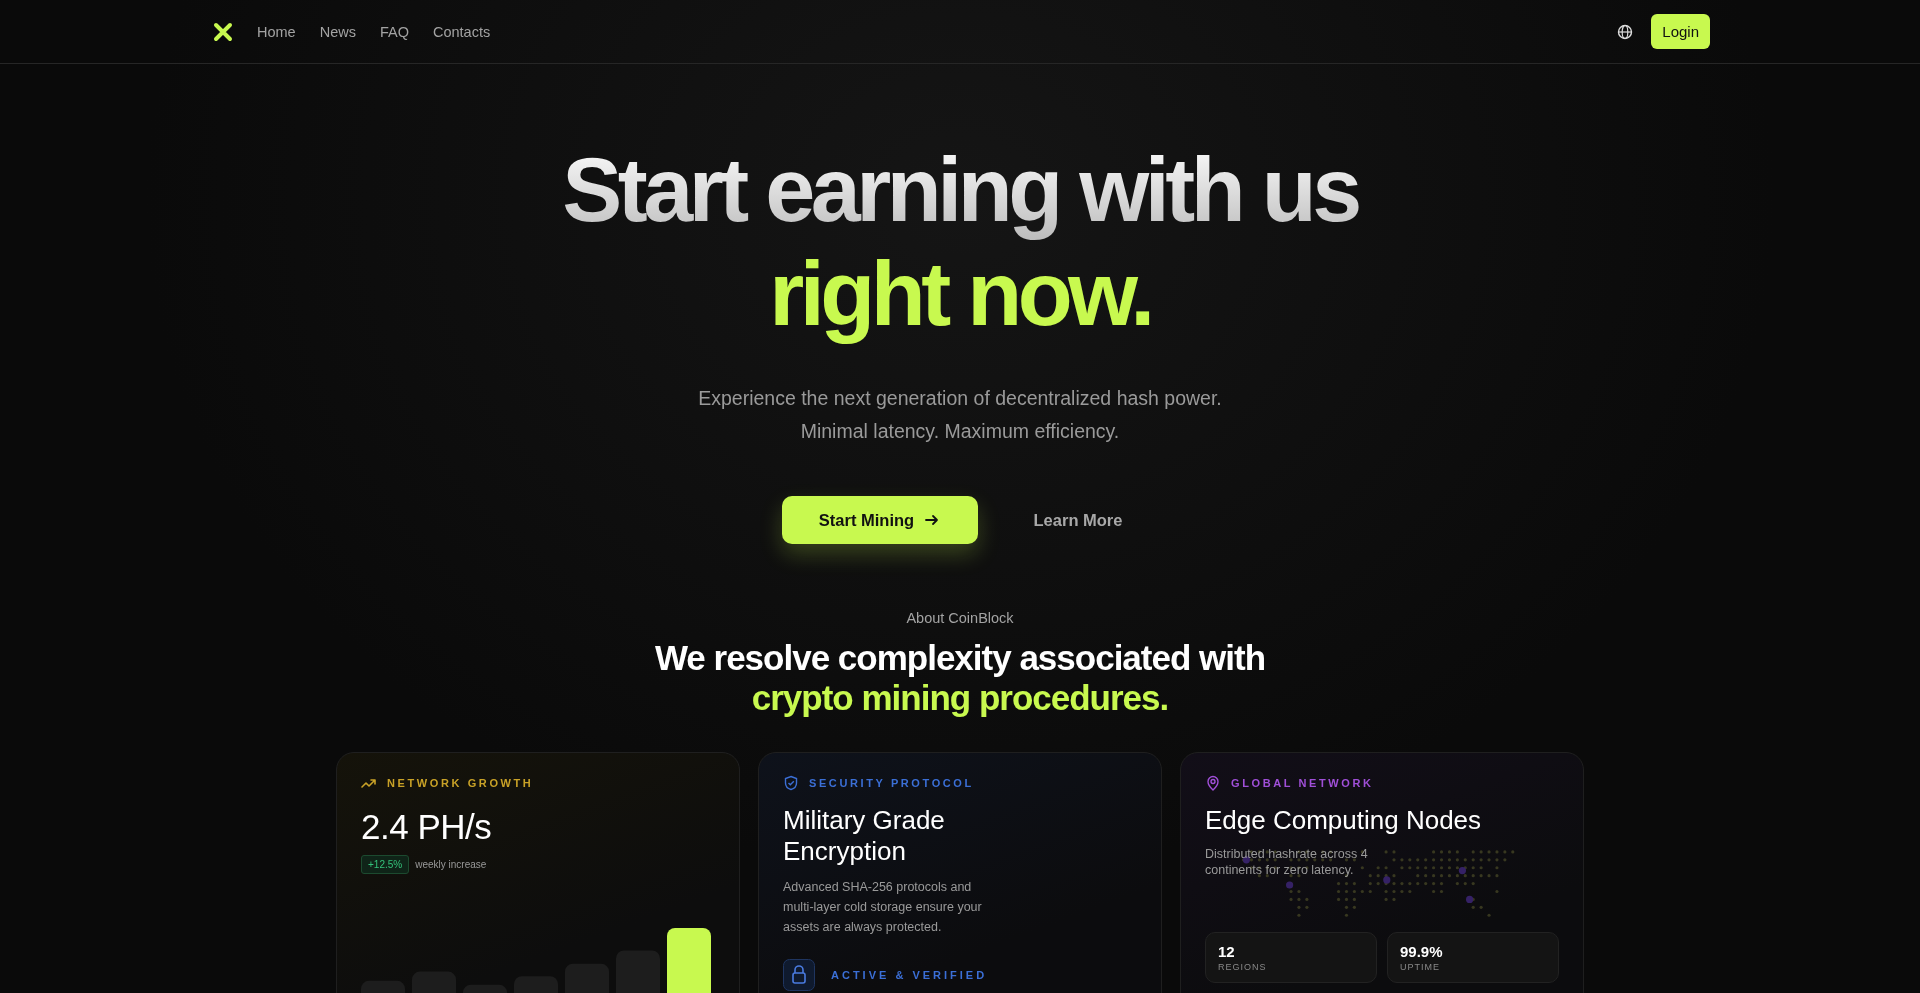 This screenshot has width=1920, height=993. I want to click on arrow-right-icon, so click(932, 520).